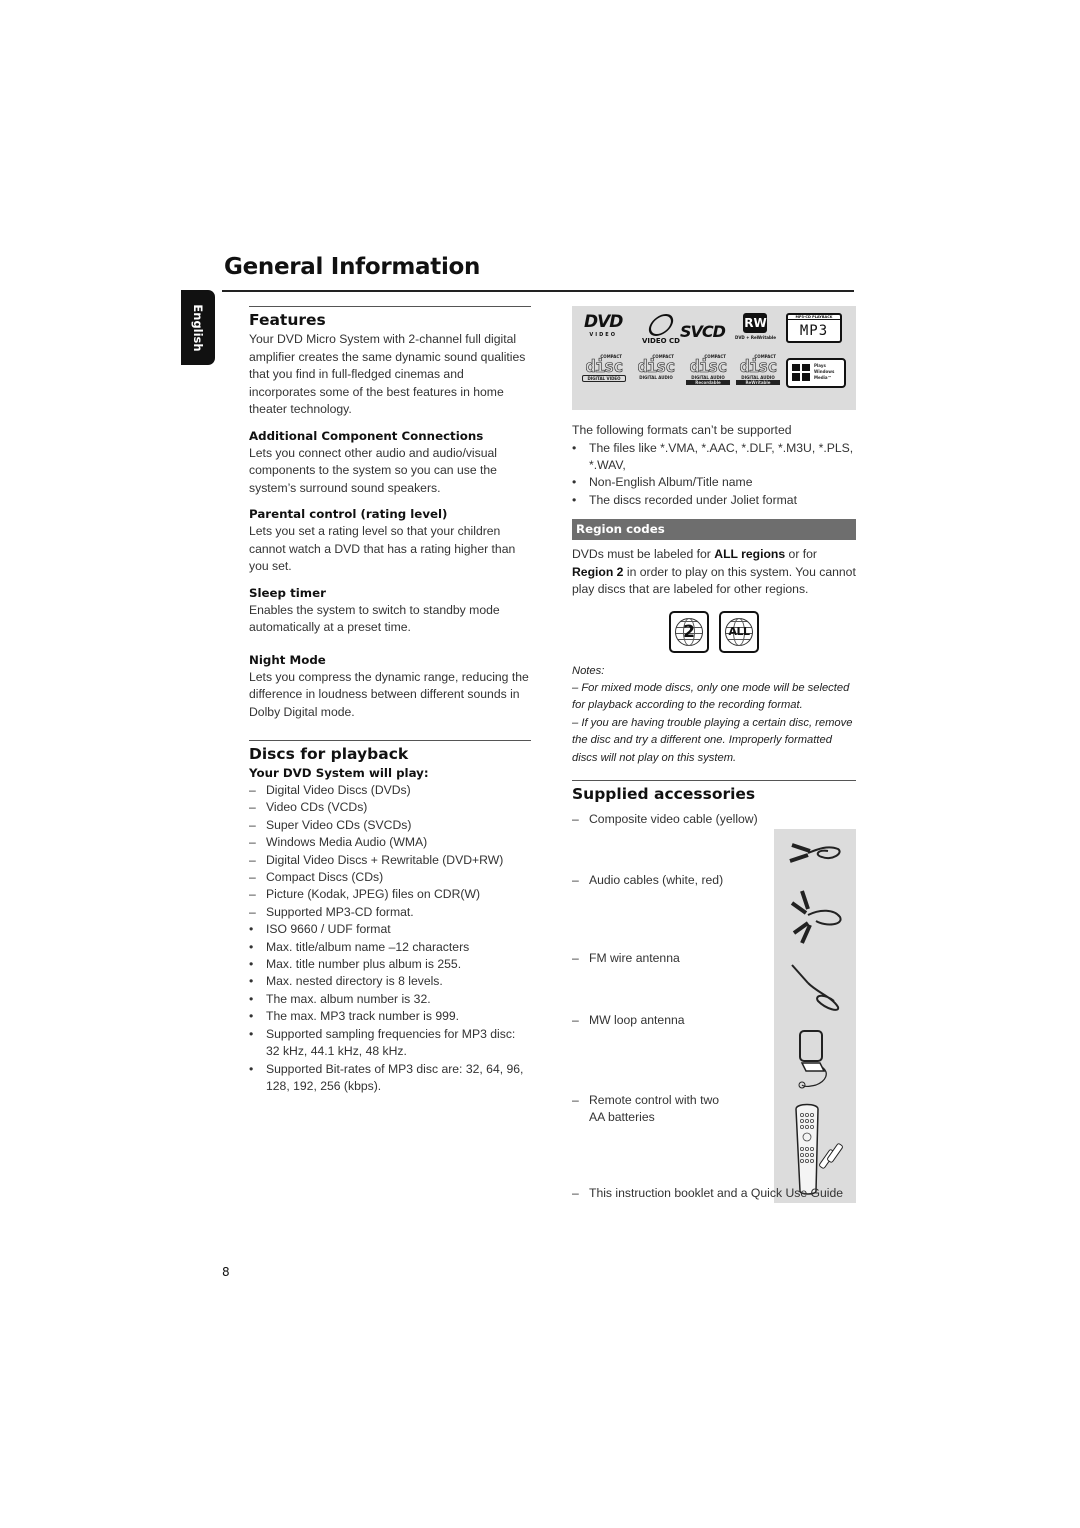  I want to click on page-number: 8, so click(226, 1272).